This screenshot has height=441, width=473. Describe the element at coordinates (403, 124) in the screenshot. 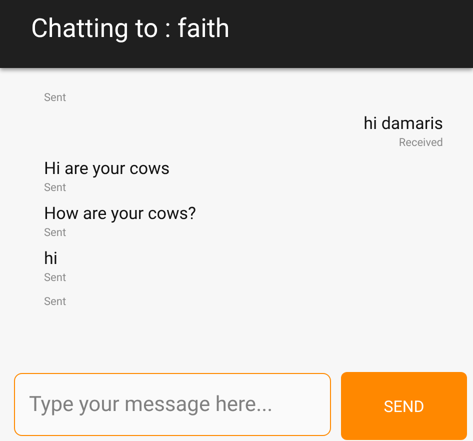

I see `message-text: hi damaris` at that location.